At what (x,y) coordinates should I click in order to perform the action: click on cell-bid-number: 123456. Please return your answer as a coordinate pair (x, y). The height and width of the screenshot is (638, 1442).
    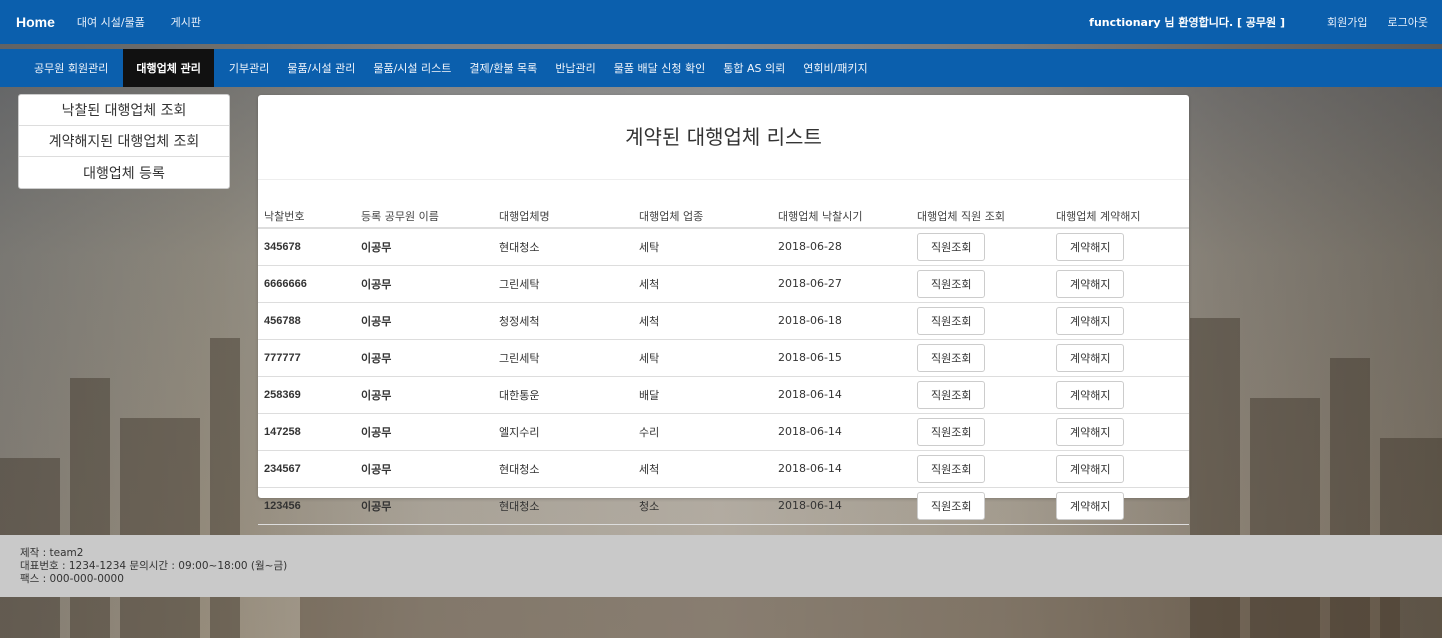
    Looking at the image, I should click on (306, 506).